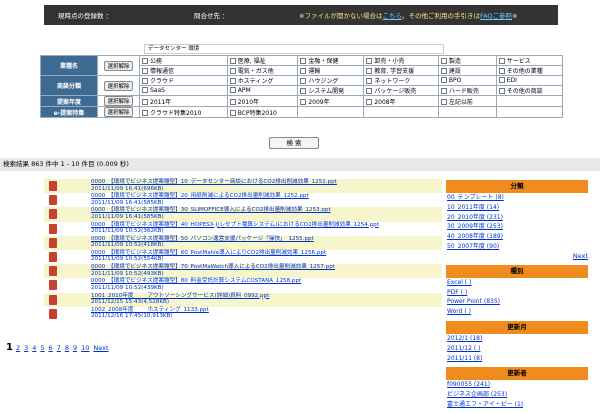 Image resolution: width=600 pixels, height=413 pixels. I want to click on filter-option: ネットワーク, so click(401, 80).